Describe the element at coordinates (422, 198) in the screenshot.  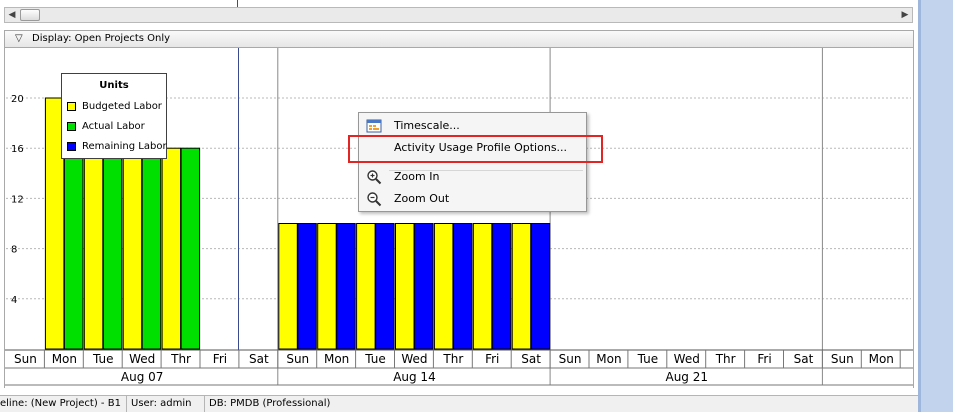
I see `menu-item-label: Zoom Out` at that location.